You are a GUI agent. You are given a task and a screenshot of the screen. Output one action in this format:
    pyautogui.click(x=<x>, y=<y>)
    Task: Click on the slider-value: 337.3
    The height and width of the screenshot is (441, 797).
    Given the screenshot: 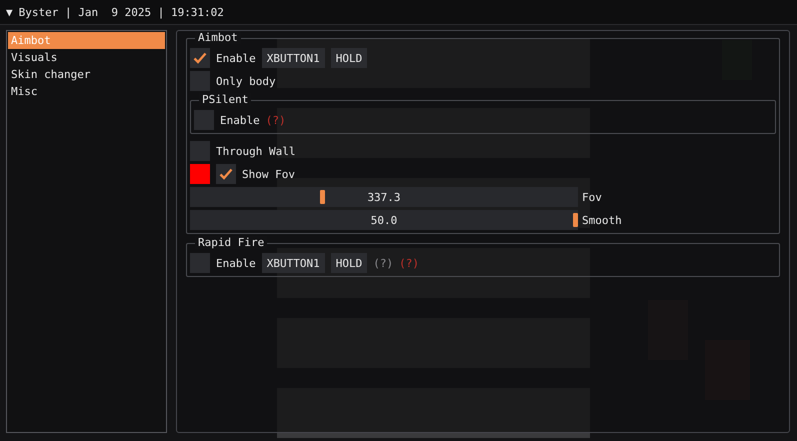 What is the action you would take?
    pyautogui.click(x=384, y=197)
    